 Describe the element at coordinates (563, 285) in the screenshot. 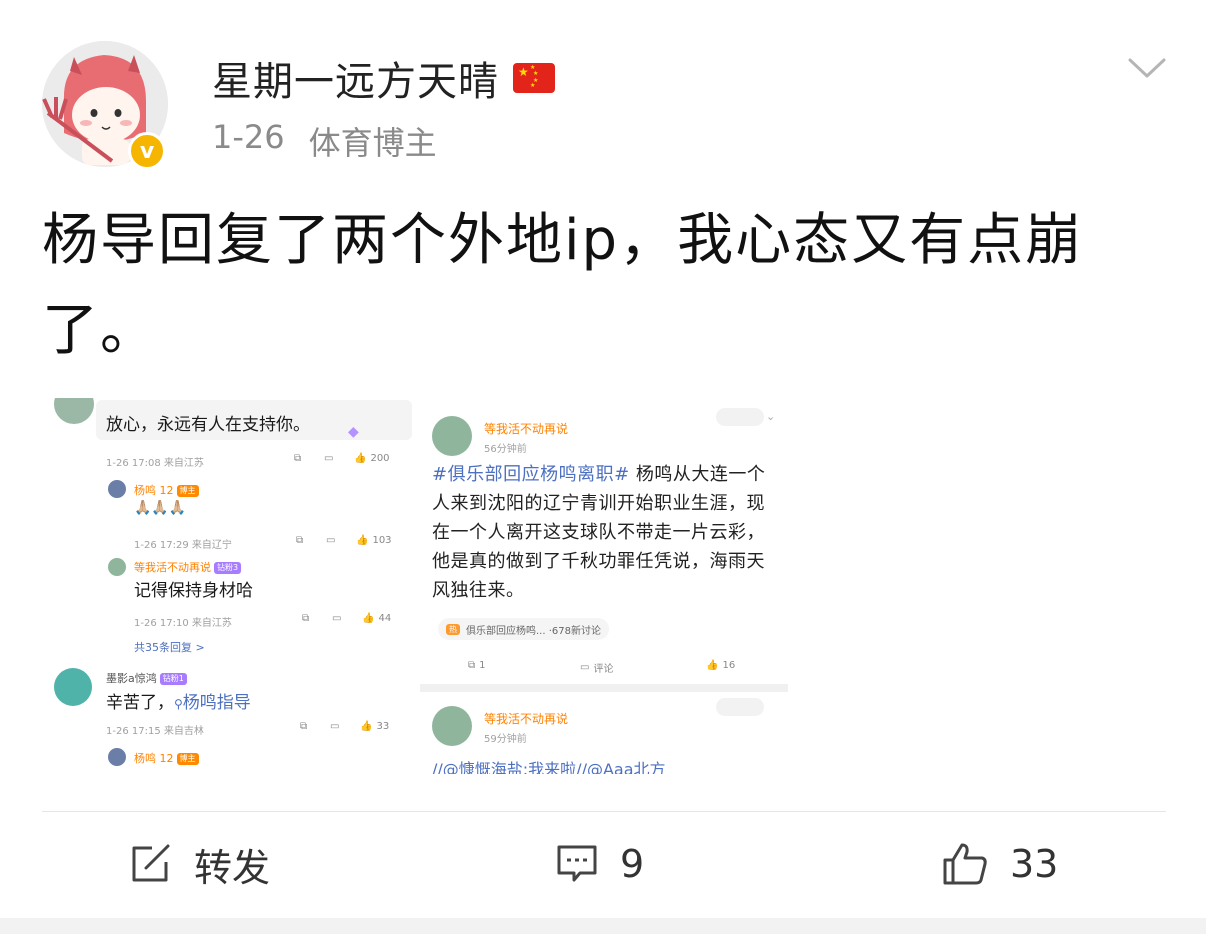

I see `post-text: 杨导回复了两个外地ip，我心态又有点崩了。` at that location.